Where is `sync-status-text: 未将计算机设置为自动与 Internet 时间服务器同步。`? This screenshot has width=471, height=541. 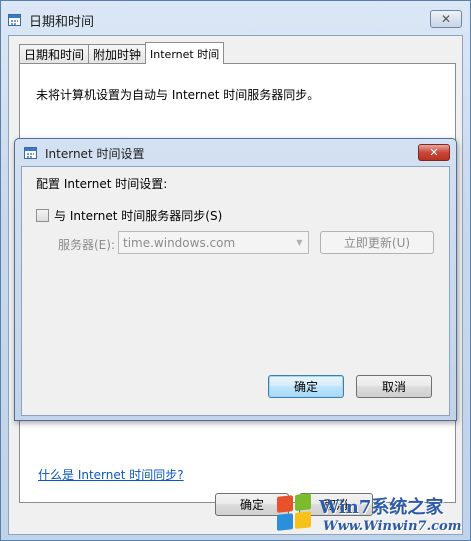
sync-status-text: 未将计算机设置为自动与 Internet 时间服务器同步。 is located at coordinates (178, 95).